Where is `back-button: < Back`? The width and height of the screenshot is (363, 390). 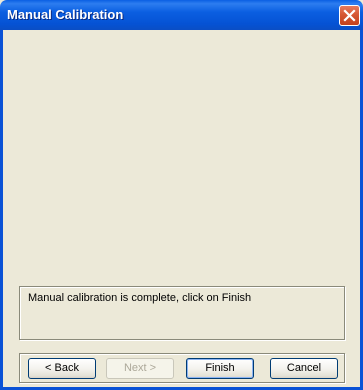 back-button: < Back is located at coordinates (62, 368).